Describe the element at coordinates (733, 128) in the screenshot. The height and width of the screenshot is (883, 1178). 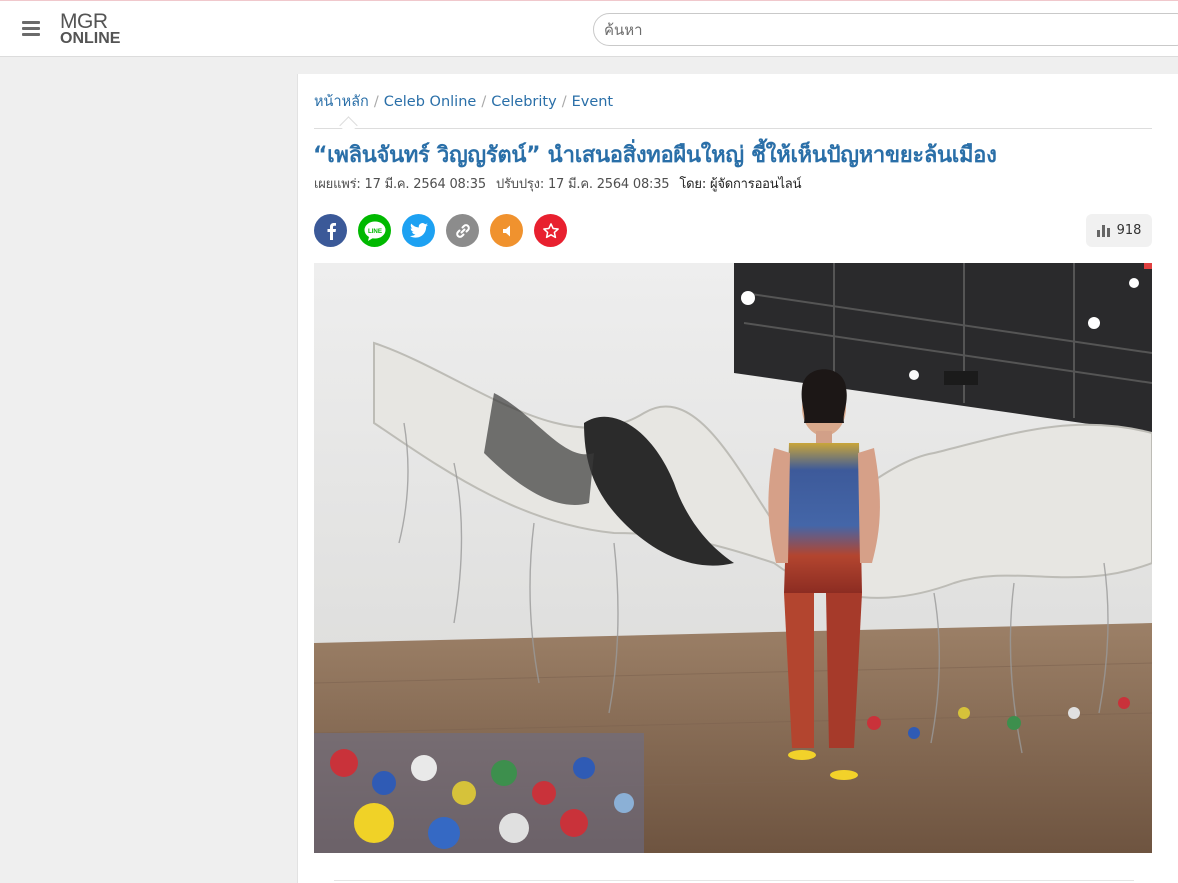
I see `breadcrumb-divider` at that location.